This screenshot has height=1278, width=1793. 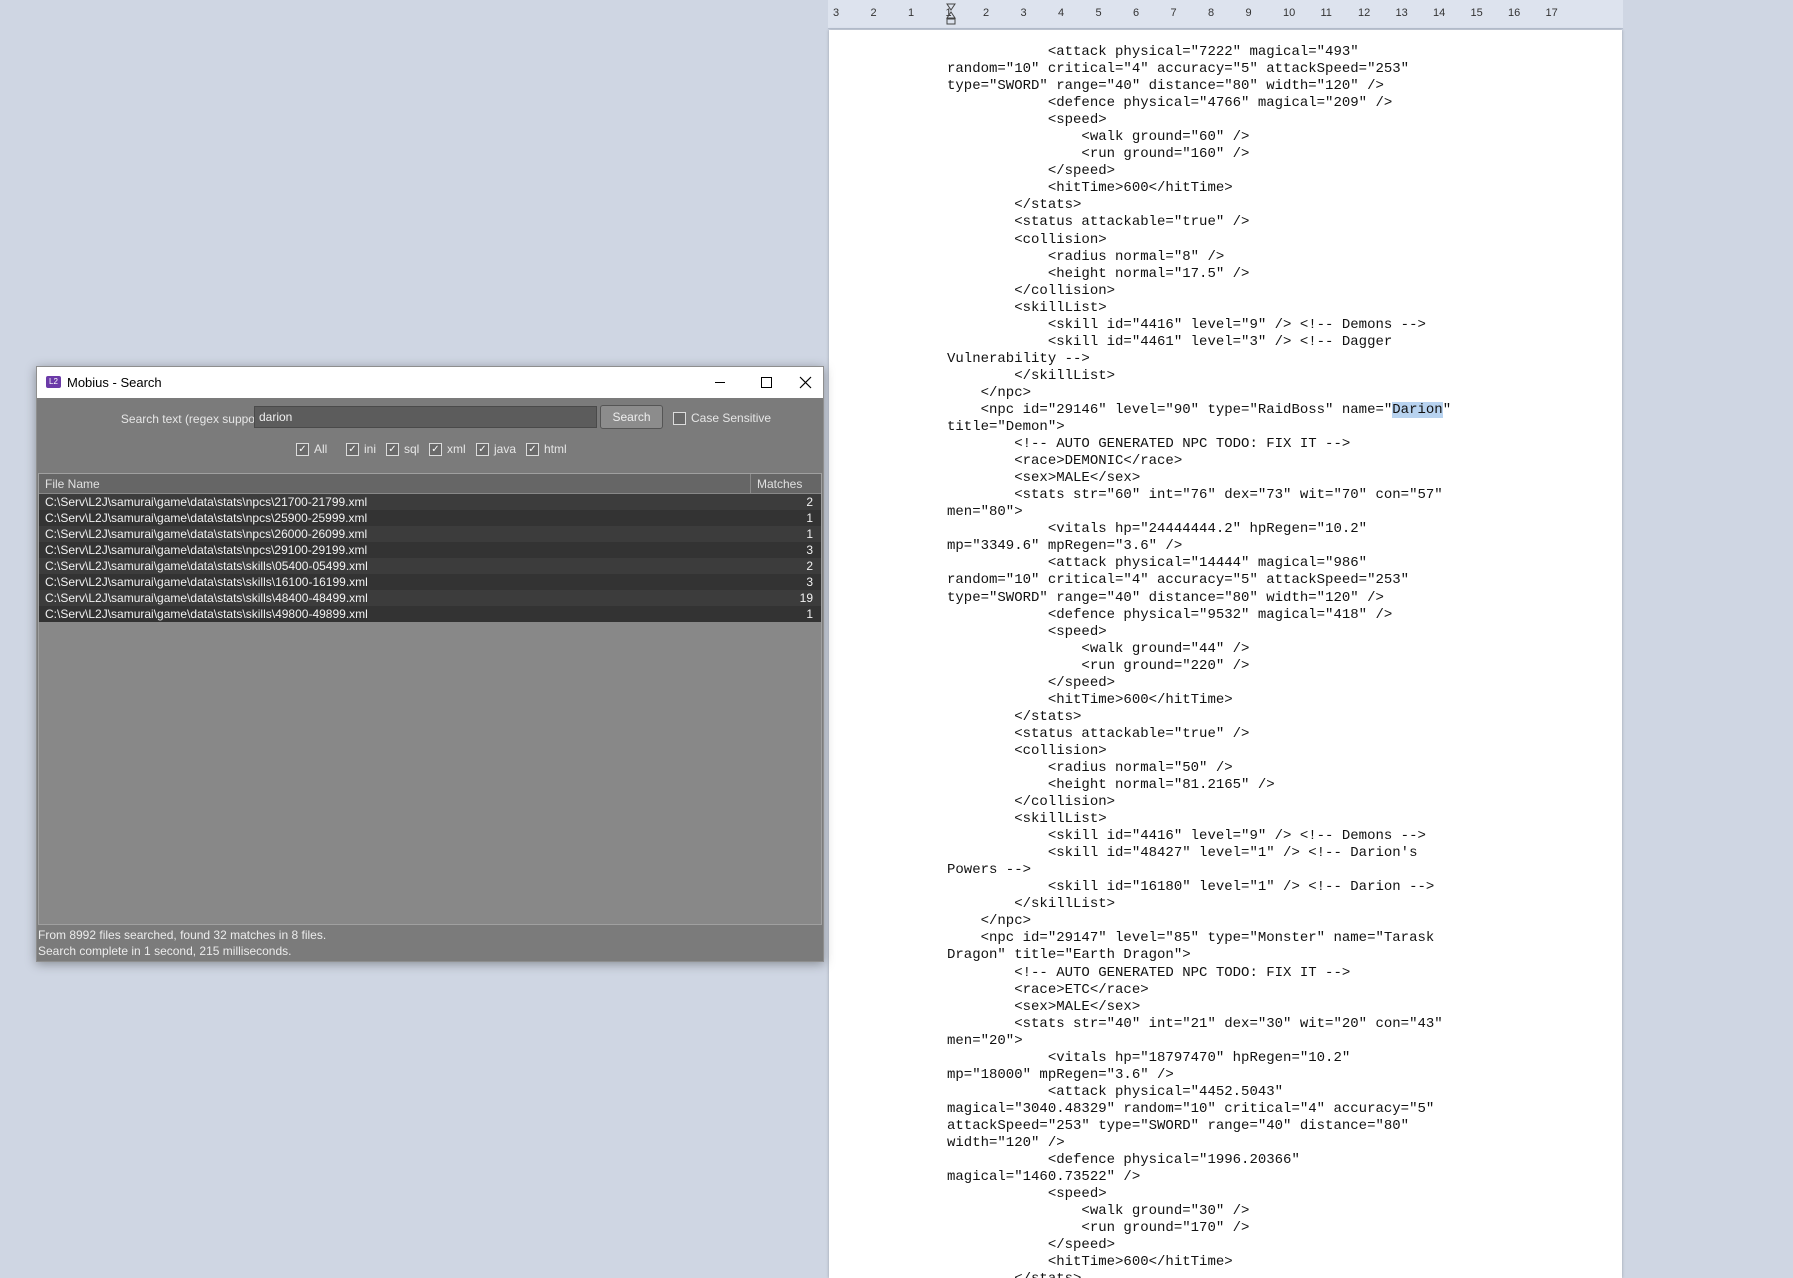 I want to click on close-button, so click(x=806, y=382).